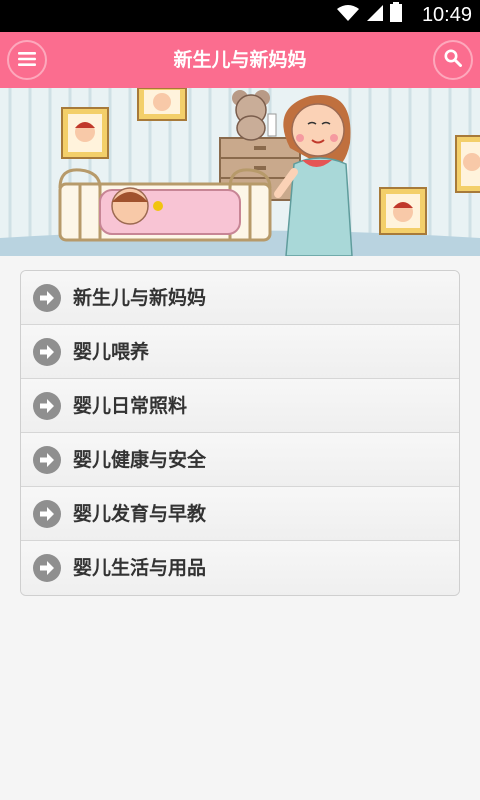  What do you see at coordinates (240, 16) in the screenshot?
I see `status-bar: 10:49` at bounding box center [240, 16].